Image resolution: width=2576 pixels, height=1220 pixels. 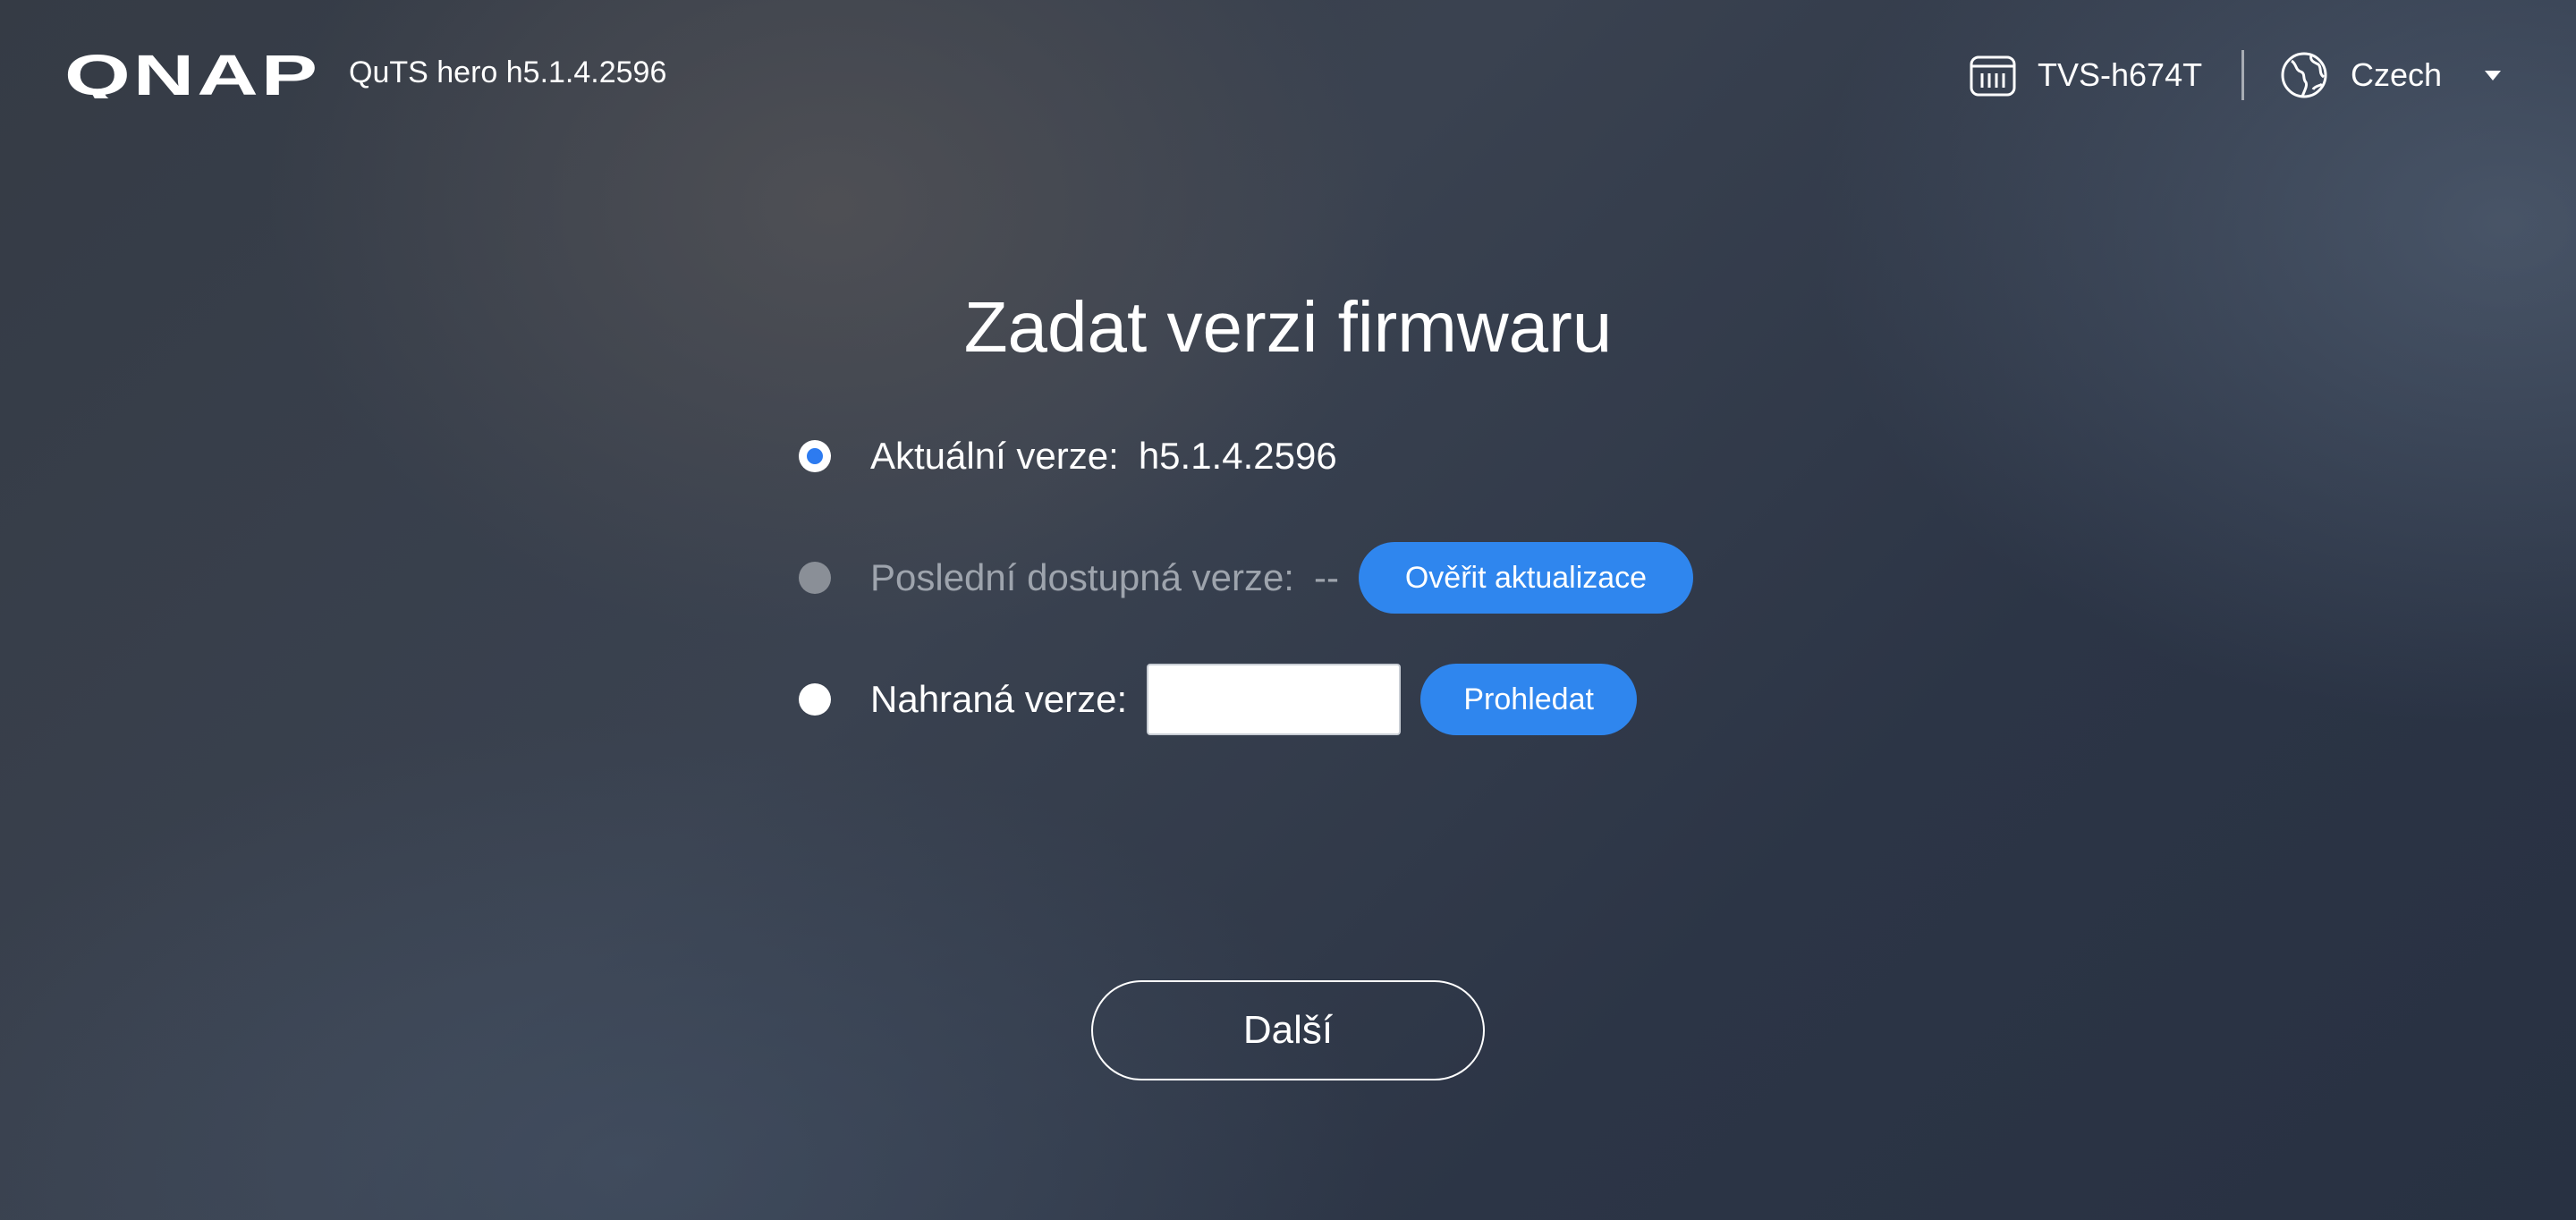 What do you see at coordinates (1274, 700) in the screenshot?
I see `firmware-file-input` at bounding box center [1274, 700].